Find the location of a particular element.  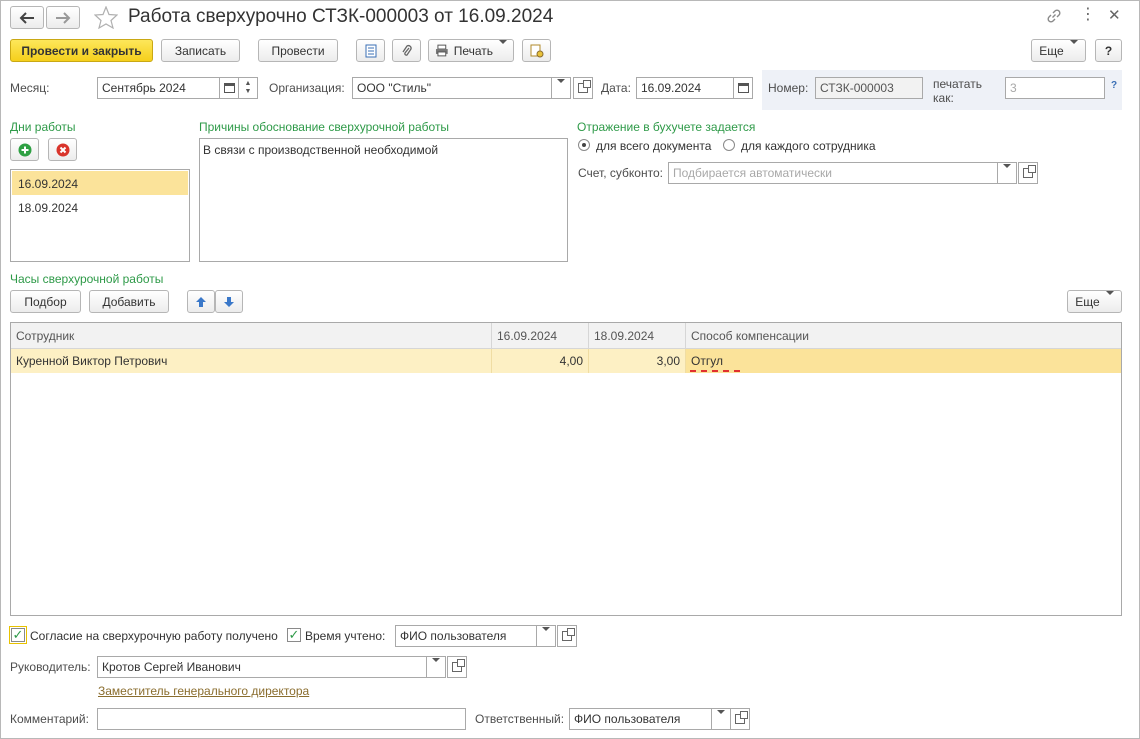

paperclip-icon is located at coordinates (406, 50).